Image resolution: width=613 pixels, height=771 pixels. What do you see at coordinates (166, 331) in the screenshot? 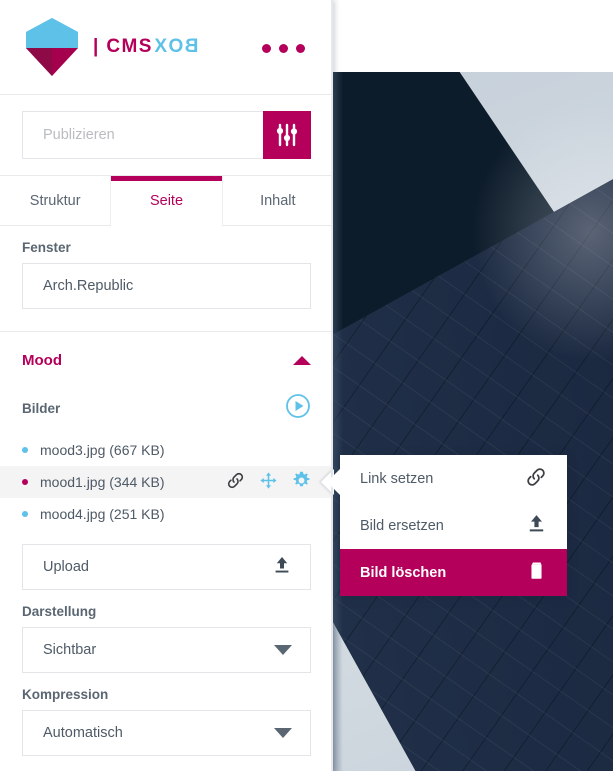
I see `divider` at bounding box center [166, 331].